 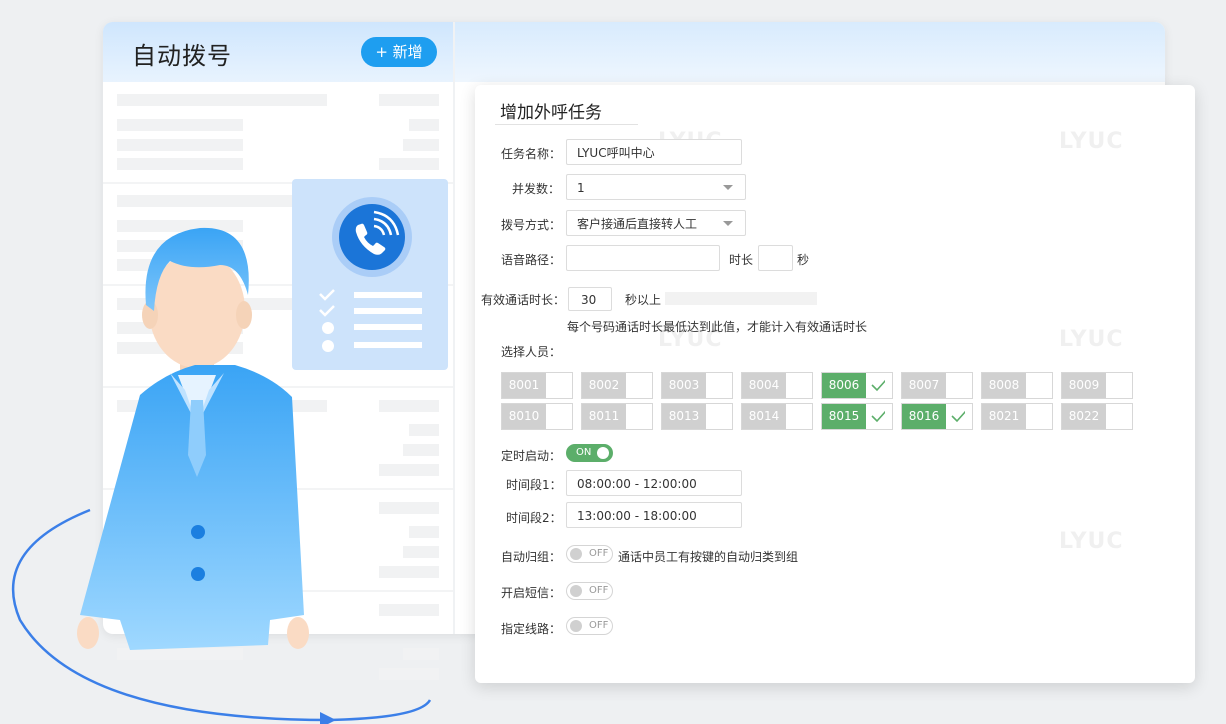 What do you see at coordinates (924, 385) in the screenshot?
I see `extension-number: 8007` at bounding box center [924, 385].